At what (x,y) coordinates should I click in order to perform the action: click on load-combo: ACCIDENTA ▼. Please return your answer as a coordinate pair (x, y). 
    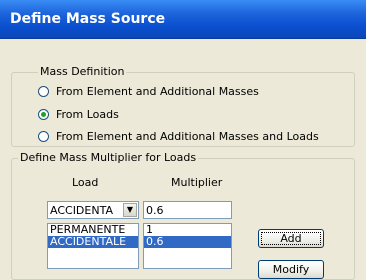
    Looking at the image, I should click on (93, 210).